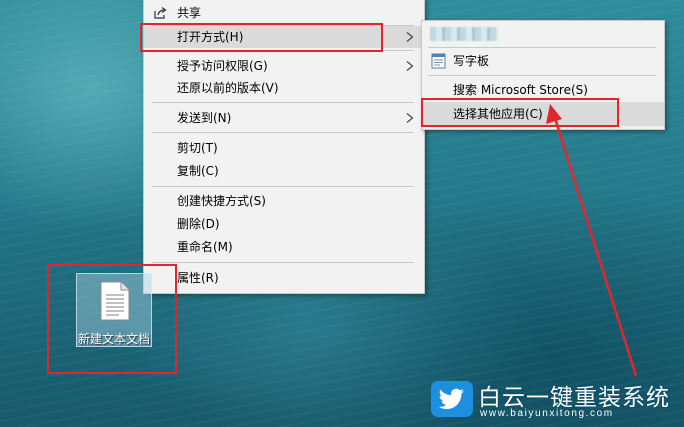 Image resolution: width=684 pixels, height=427 pixels. I want to click on highlight-box-open-with, so click(261, 37).